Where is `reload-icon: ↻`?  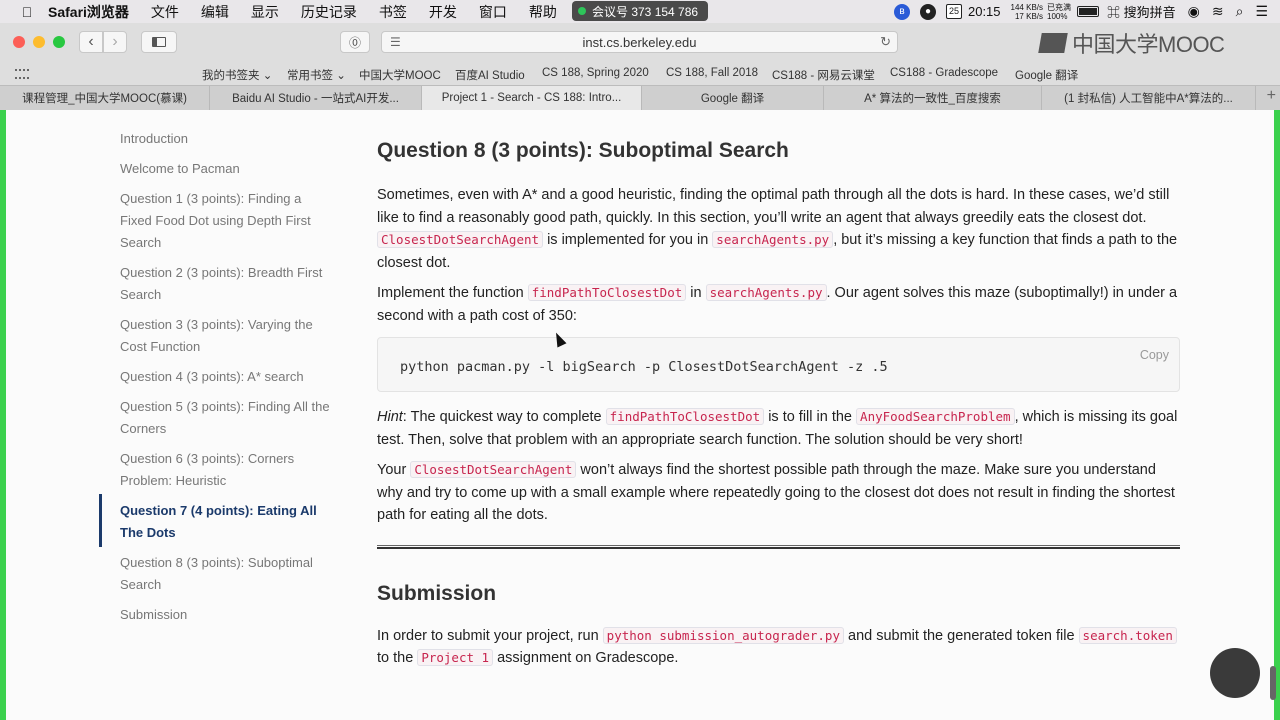 reload-icon: ↻ is located at coordinates (885, 42).